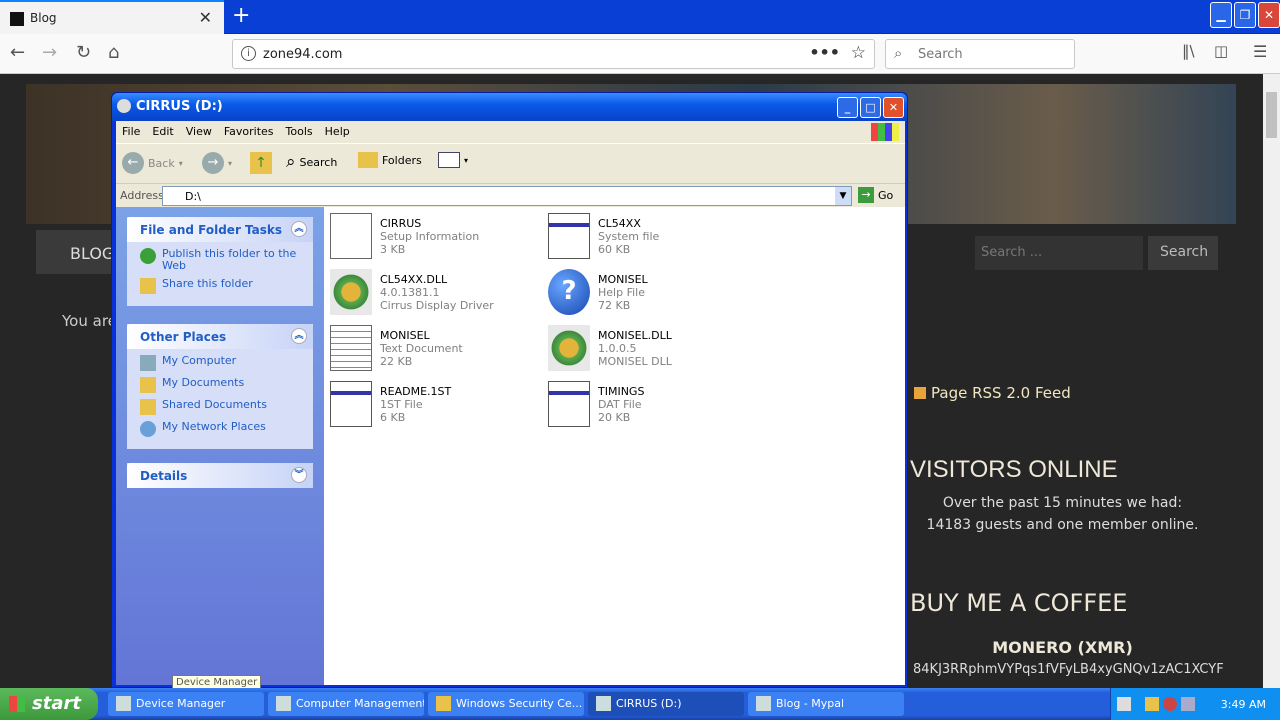 The height and width of the screenshot is (720, 1280). I want to click on menu-file: File, so click(131, 131).